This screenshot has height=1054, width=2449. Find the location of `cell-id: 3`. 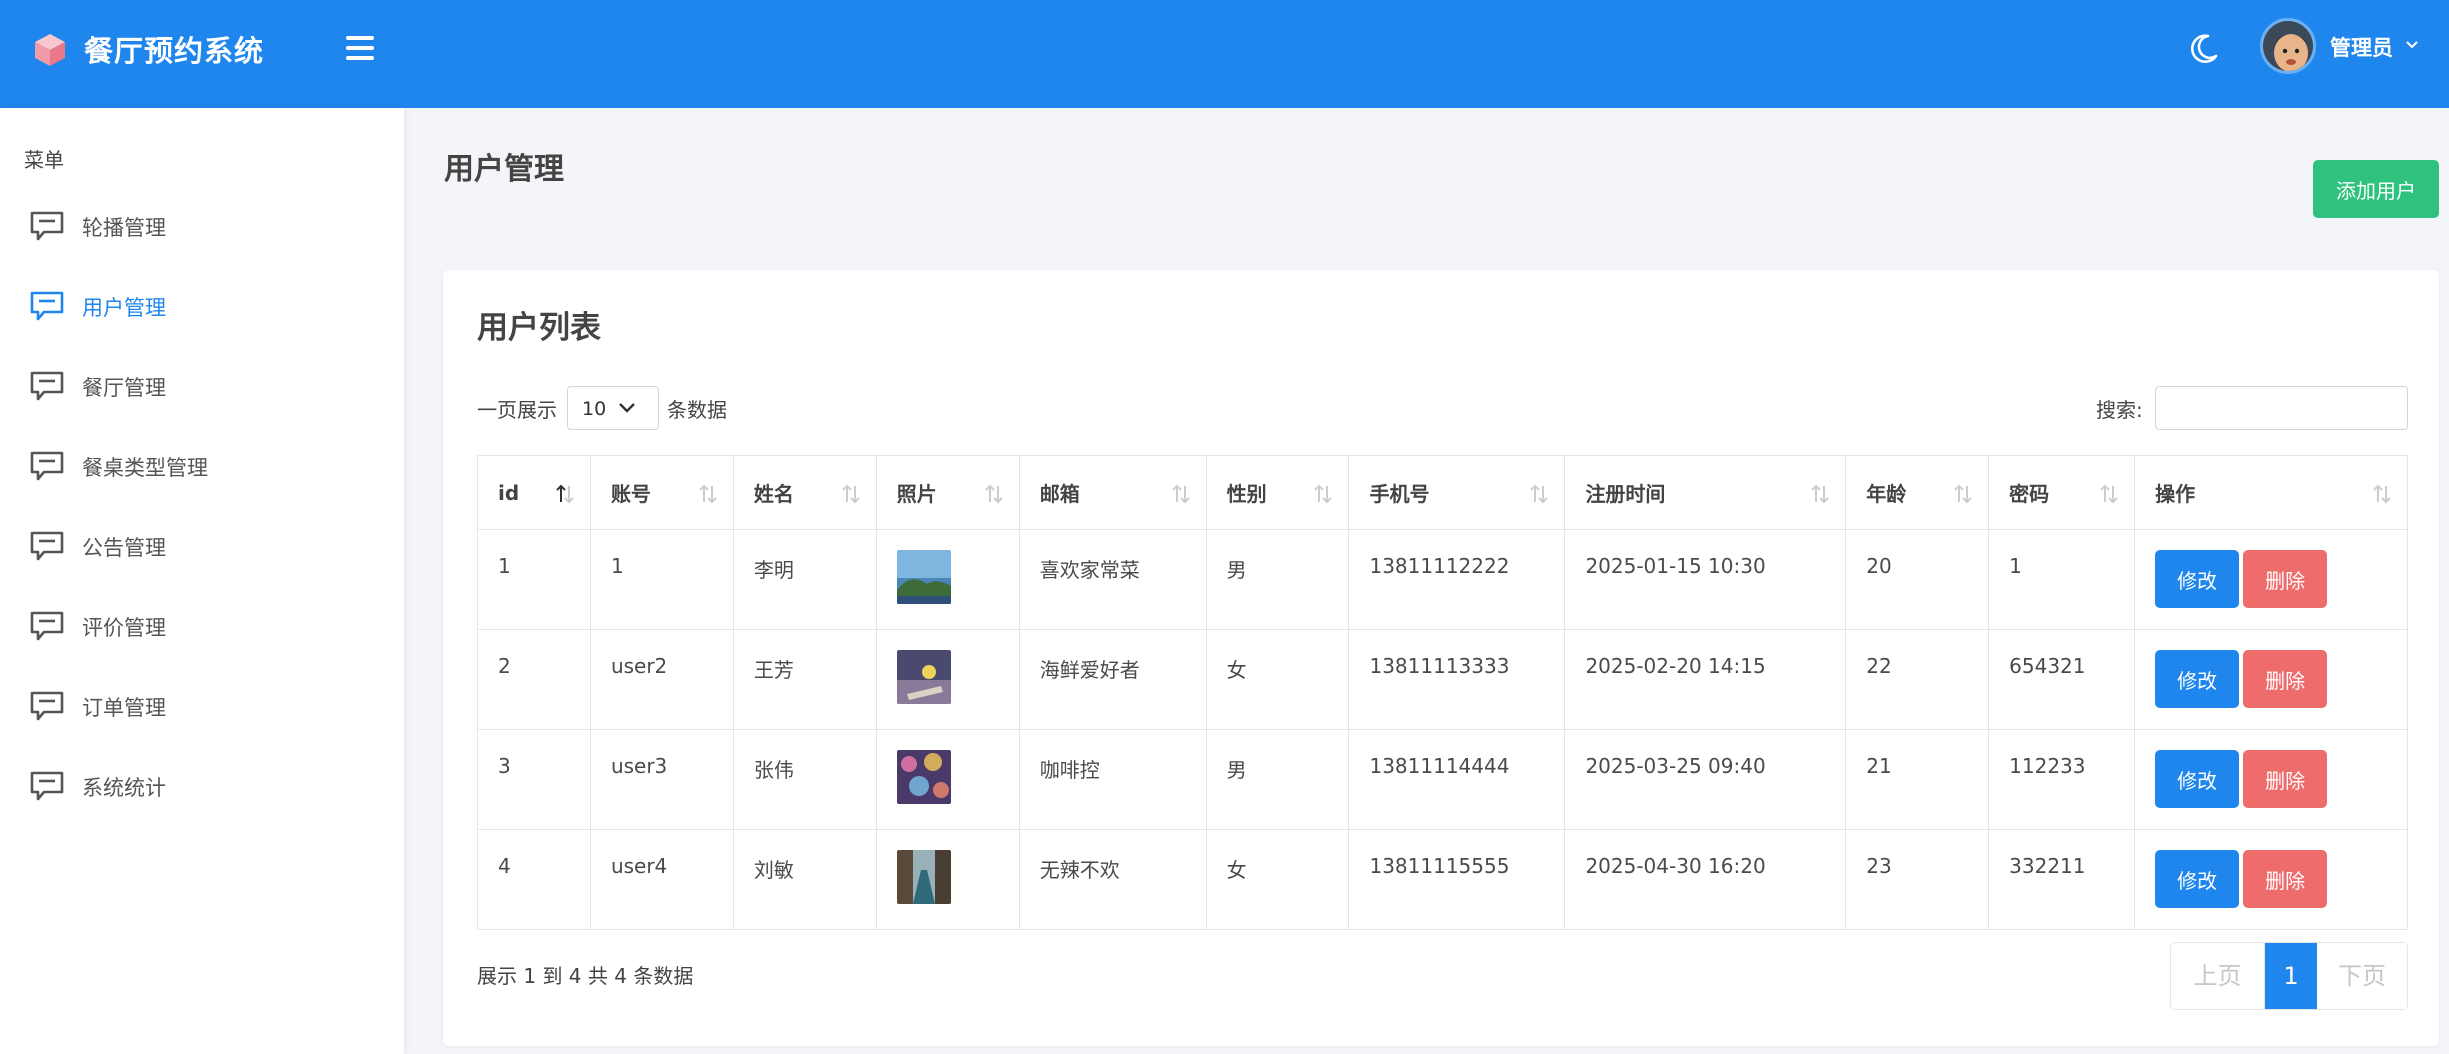

cell-id: 3 is located at coordinates (534, 779).